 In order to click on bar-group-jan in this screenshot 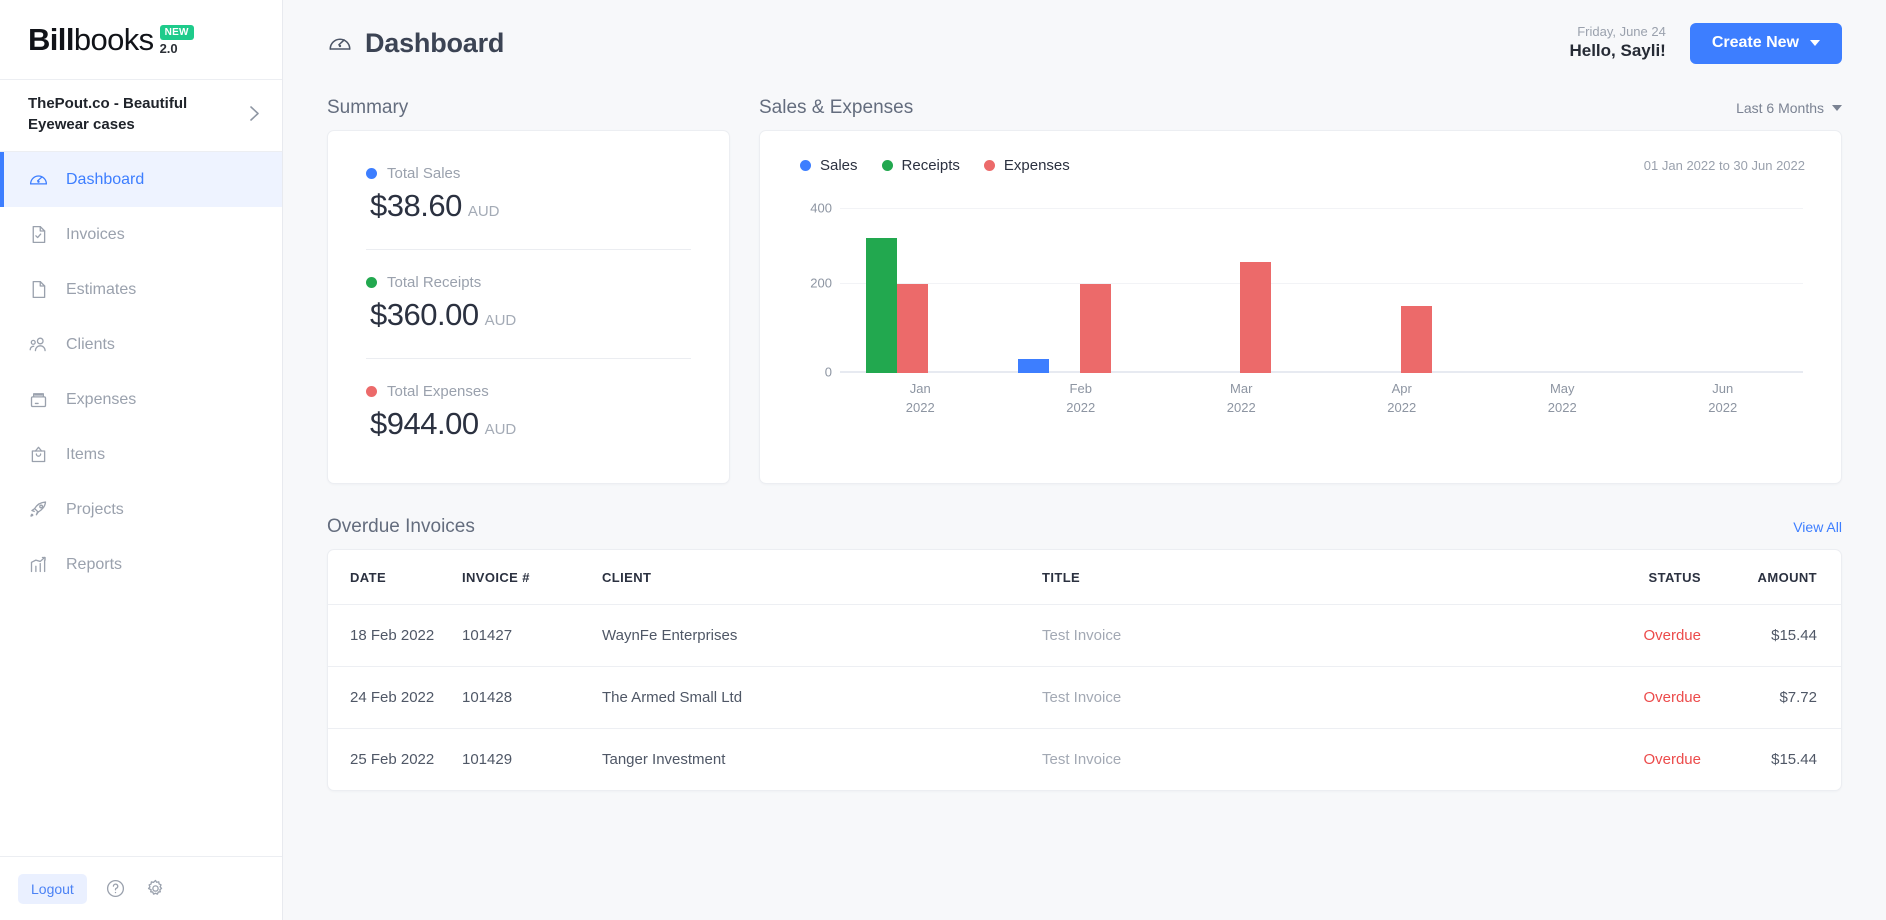, I will do `click(920, 290)`.